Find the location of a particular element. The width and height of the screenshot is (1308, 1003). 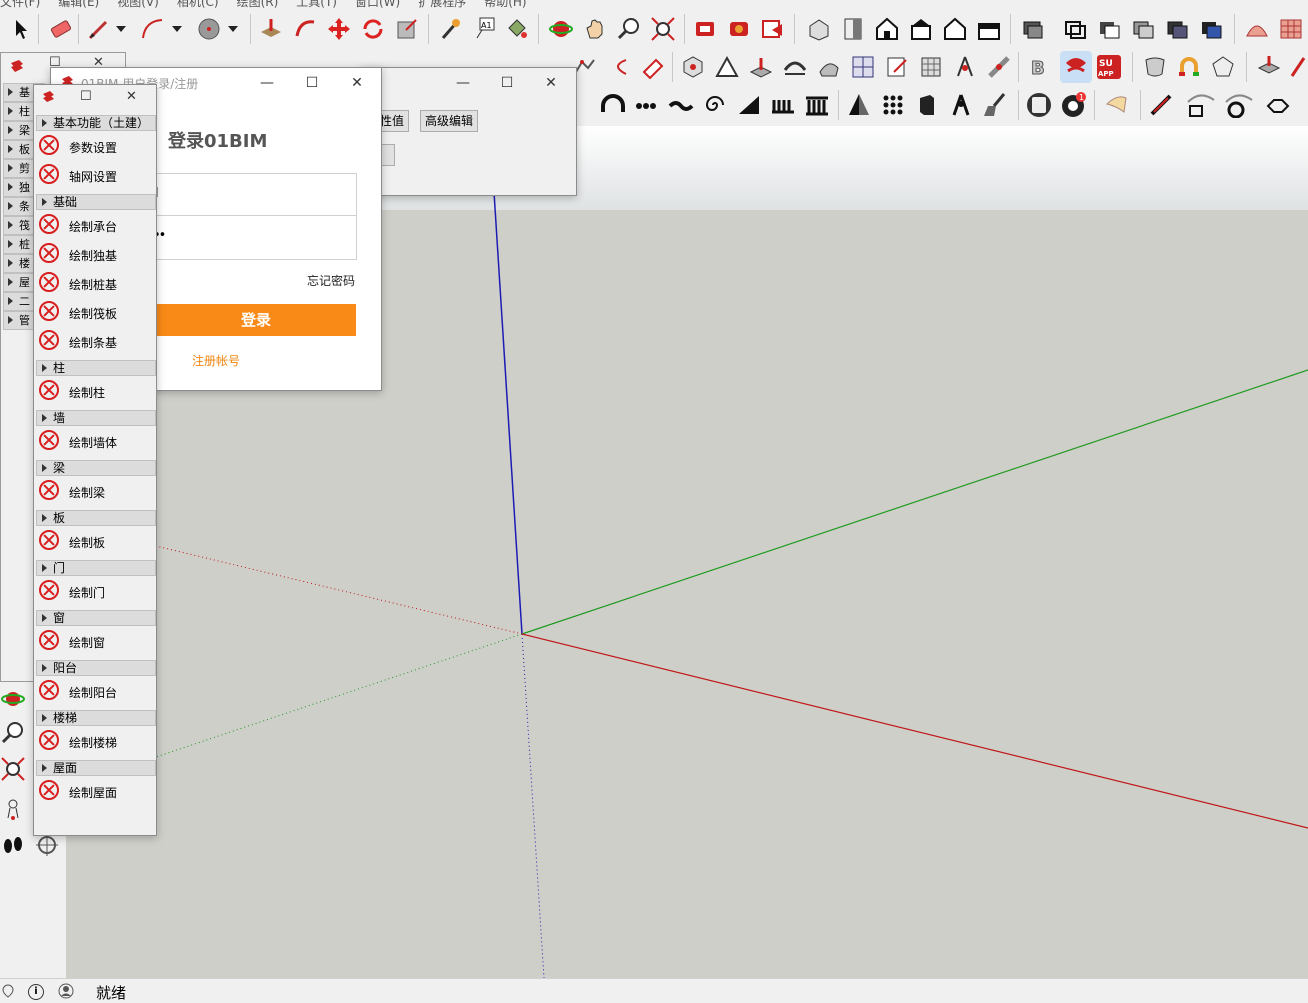

shaded-textures-style-icon is located at coordinates (1177, 29).